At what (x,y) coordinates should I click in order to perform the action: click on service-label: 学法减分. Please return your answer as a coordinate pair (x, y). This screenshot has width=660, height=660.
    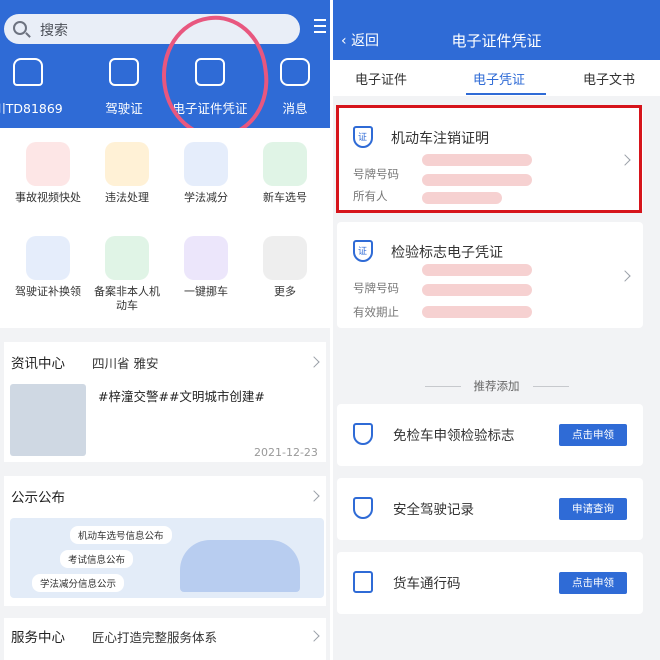
    Looking at the image, I should click on (206, 197).